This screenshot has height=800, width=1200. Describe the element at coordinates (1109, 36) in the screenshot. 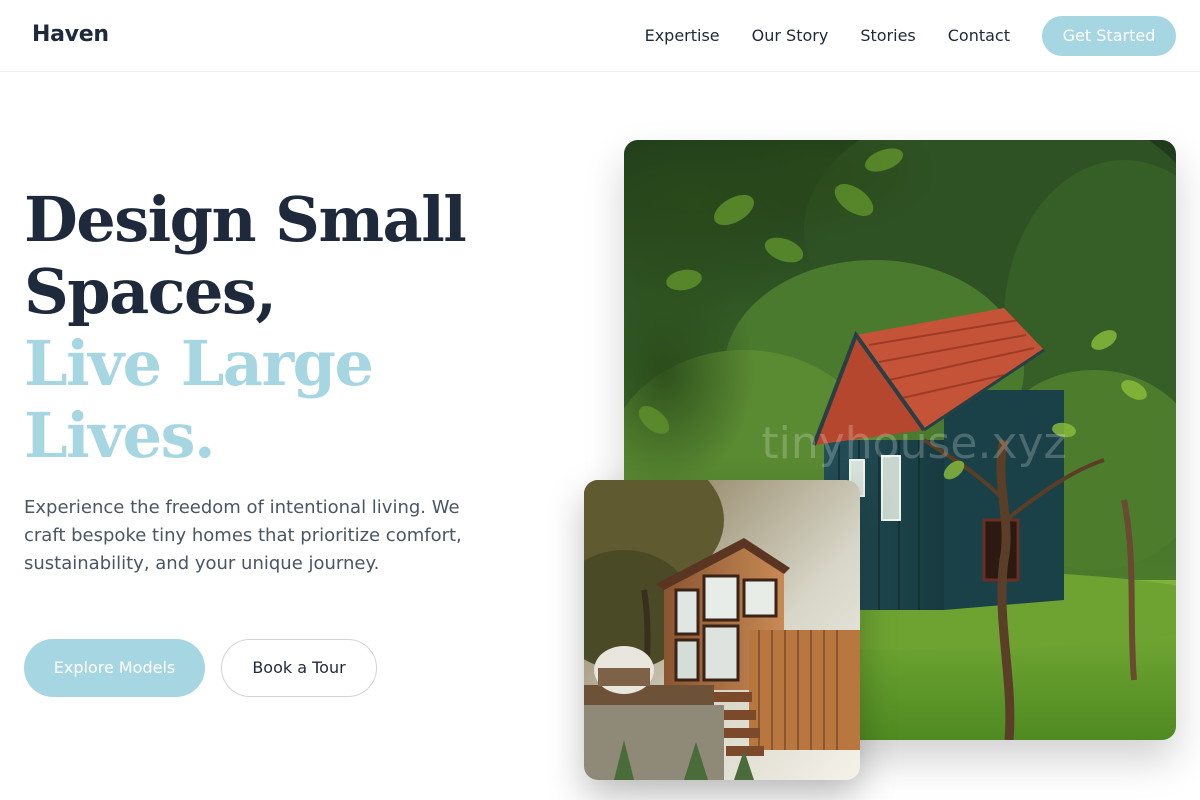

I see `get-started-button: Get Started` at that location.